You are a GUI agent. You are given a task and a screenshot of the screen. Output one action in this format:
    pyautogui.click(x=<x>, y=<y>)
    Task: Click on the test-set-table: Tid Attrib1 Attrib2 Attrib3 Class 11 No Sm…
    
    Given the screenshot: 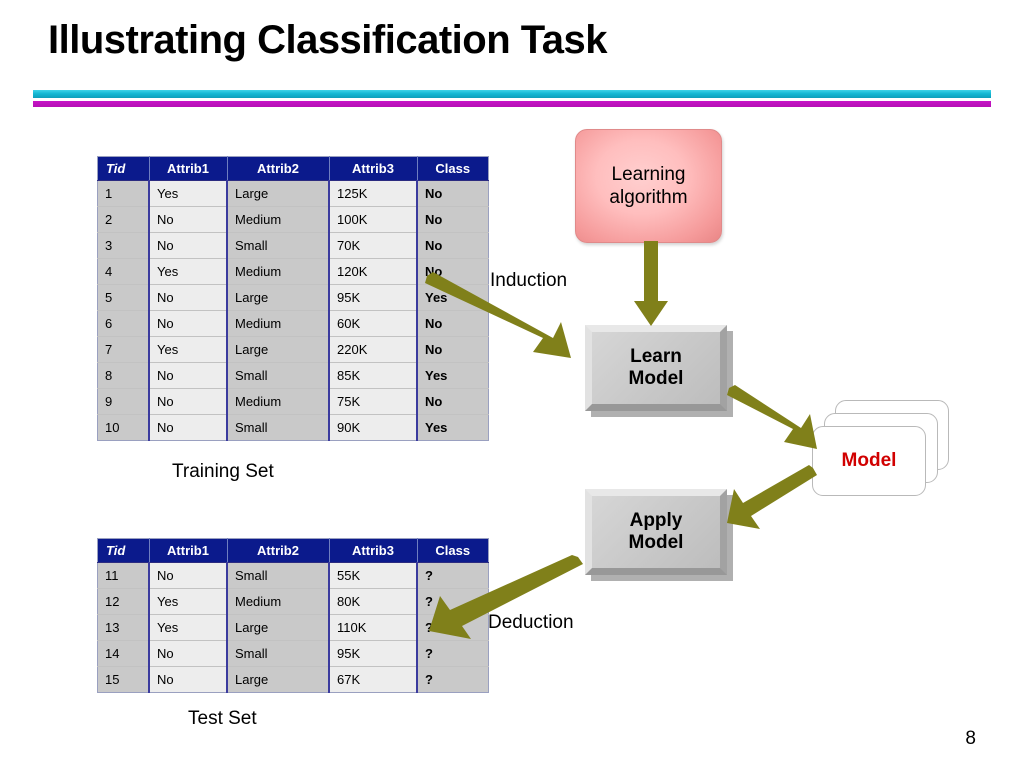 What is the action you would take?
    pyautogui.click(x=293, y=615)
    